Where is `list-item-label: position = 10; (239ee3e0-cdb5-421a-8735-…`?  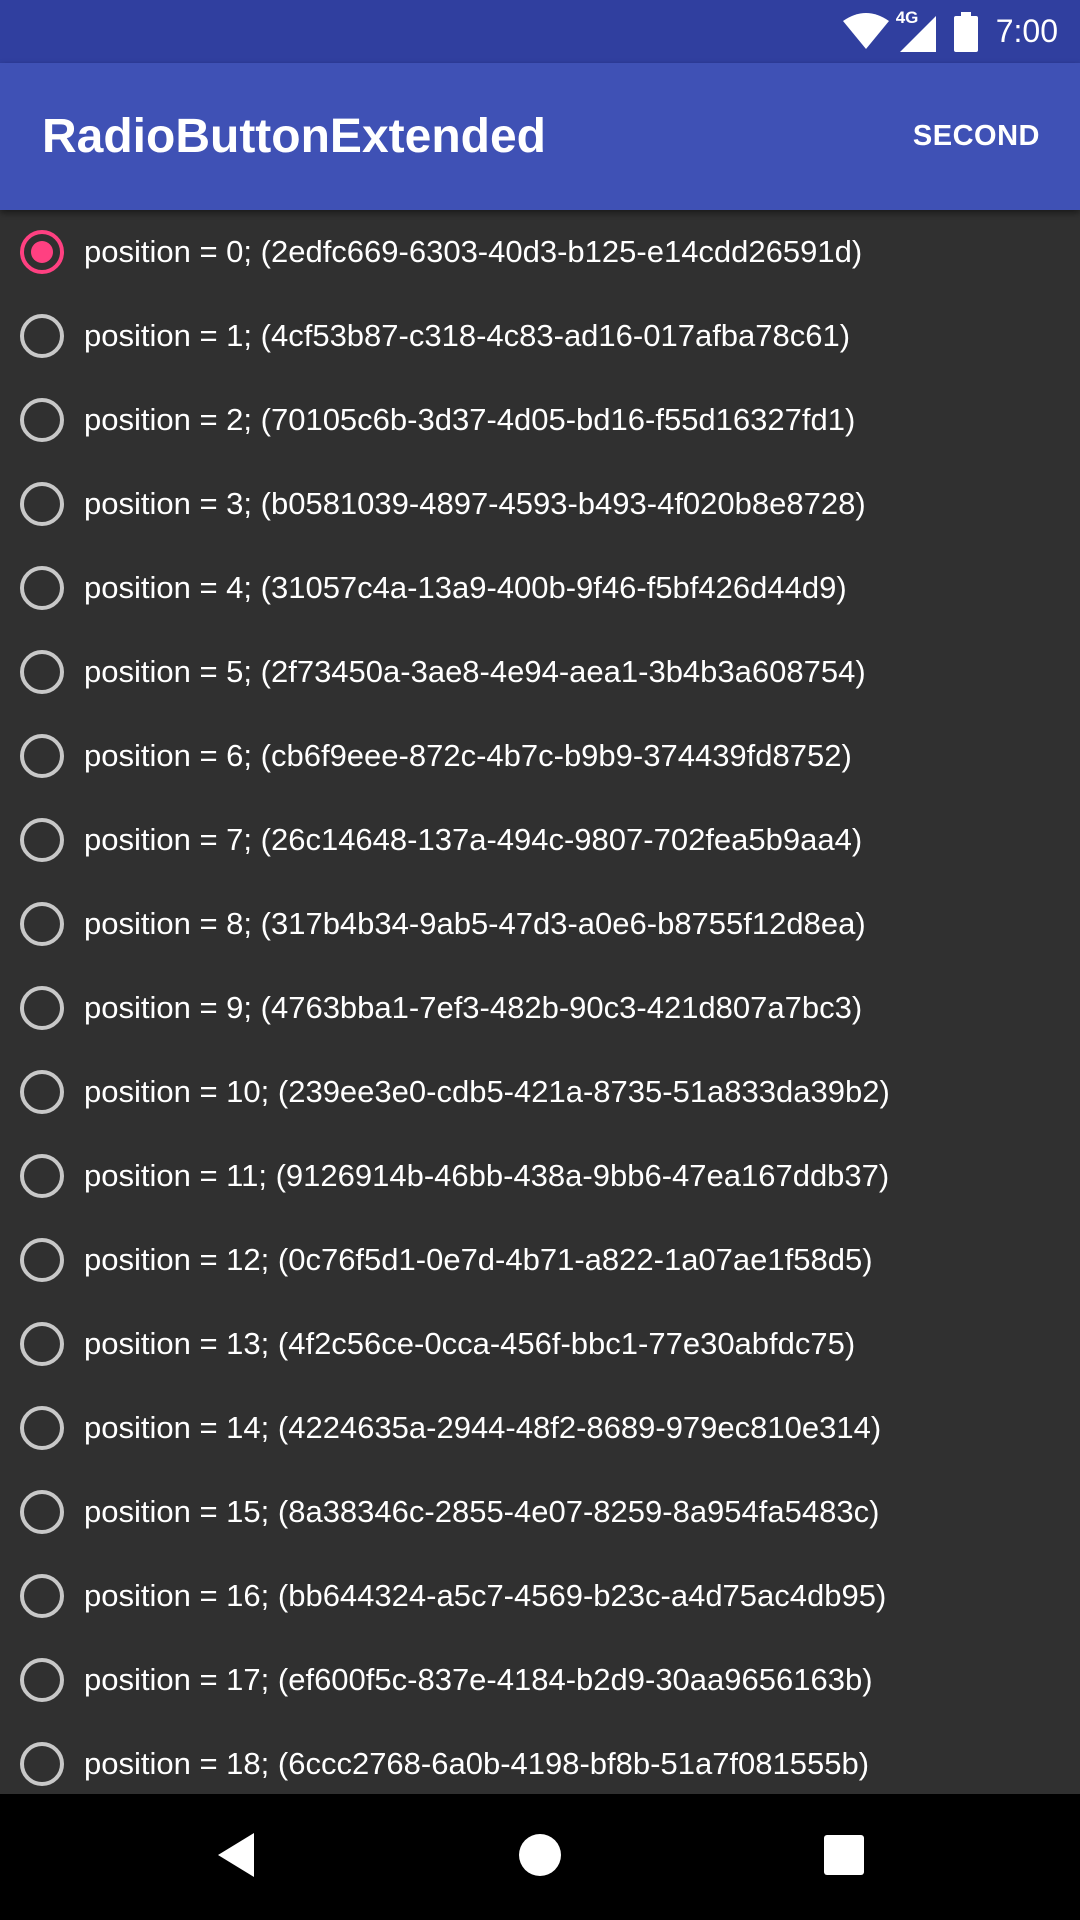 list-item-label: position = 10; (239ee3e0-cdb5-421a-8735-… is located at coordinates (487, 1091).